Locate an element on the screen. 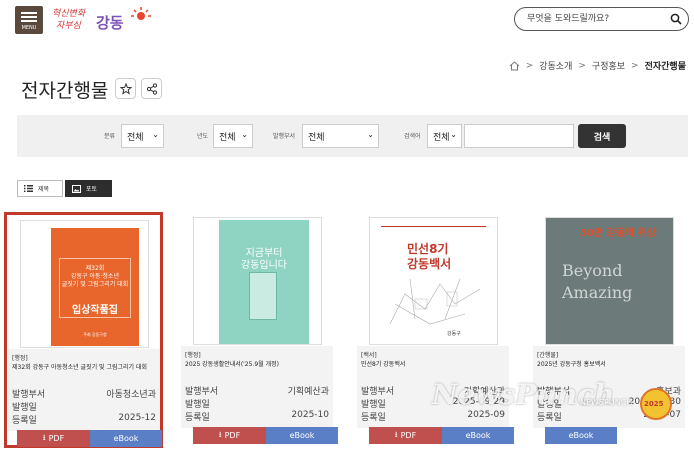 The image size is (694, 449). watermark-badge-text: 2025 is located at coordinates (654, 404).